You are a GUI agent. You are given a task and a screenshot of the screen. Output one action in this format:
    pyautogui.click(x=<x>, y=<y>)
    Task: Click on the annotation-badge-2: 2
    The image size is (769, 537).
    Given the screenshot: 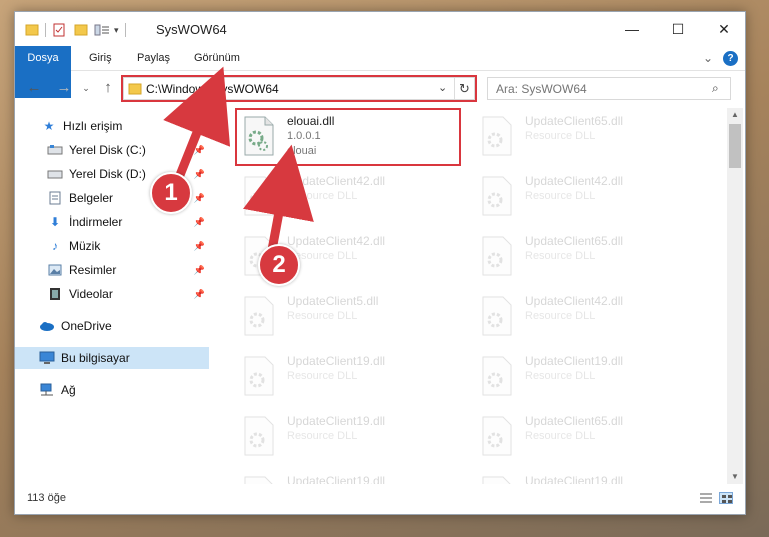 What is the action you would take?
    pyautogui.click(x=279, y=265)
    